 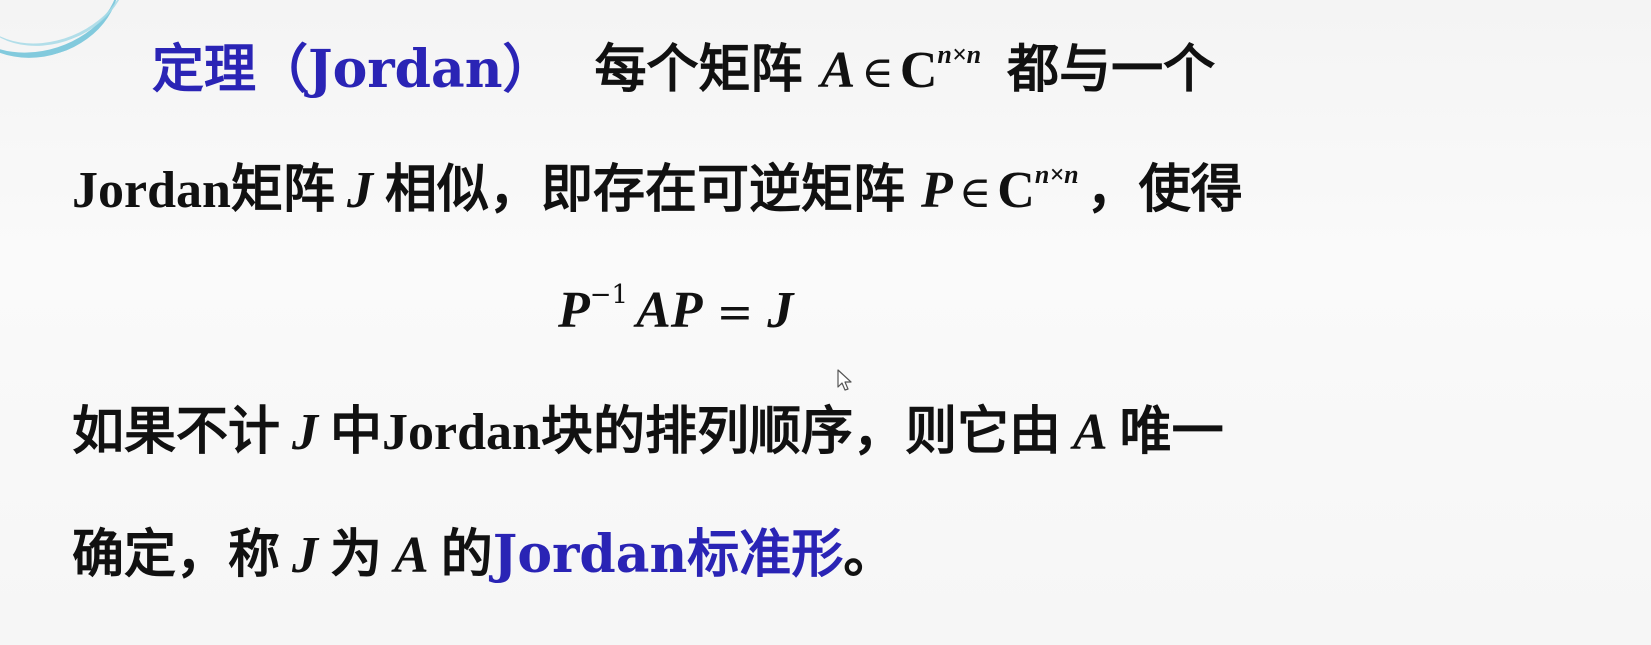 I want to click on formula: P−1 AP = J, so click(x=675, y=311).